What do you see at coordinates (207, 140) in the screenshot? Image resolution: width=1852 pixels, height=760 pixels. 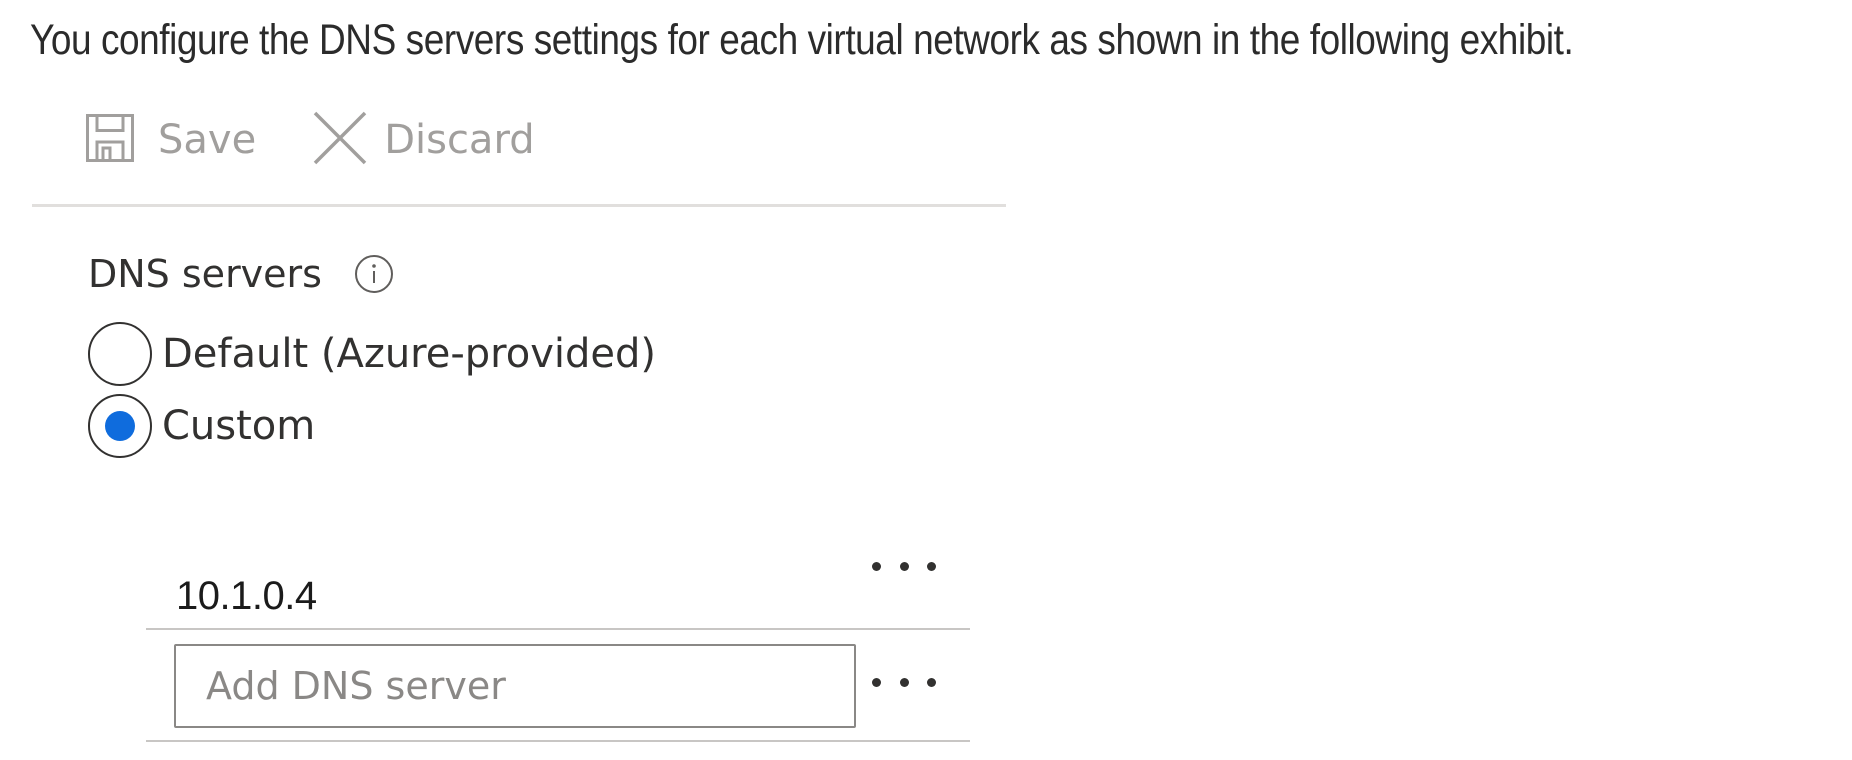 I see `save-label: Save` at bounding box center [207, 140].